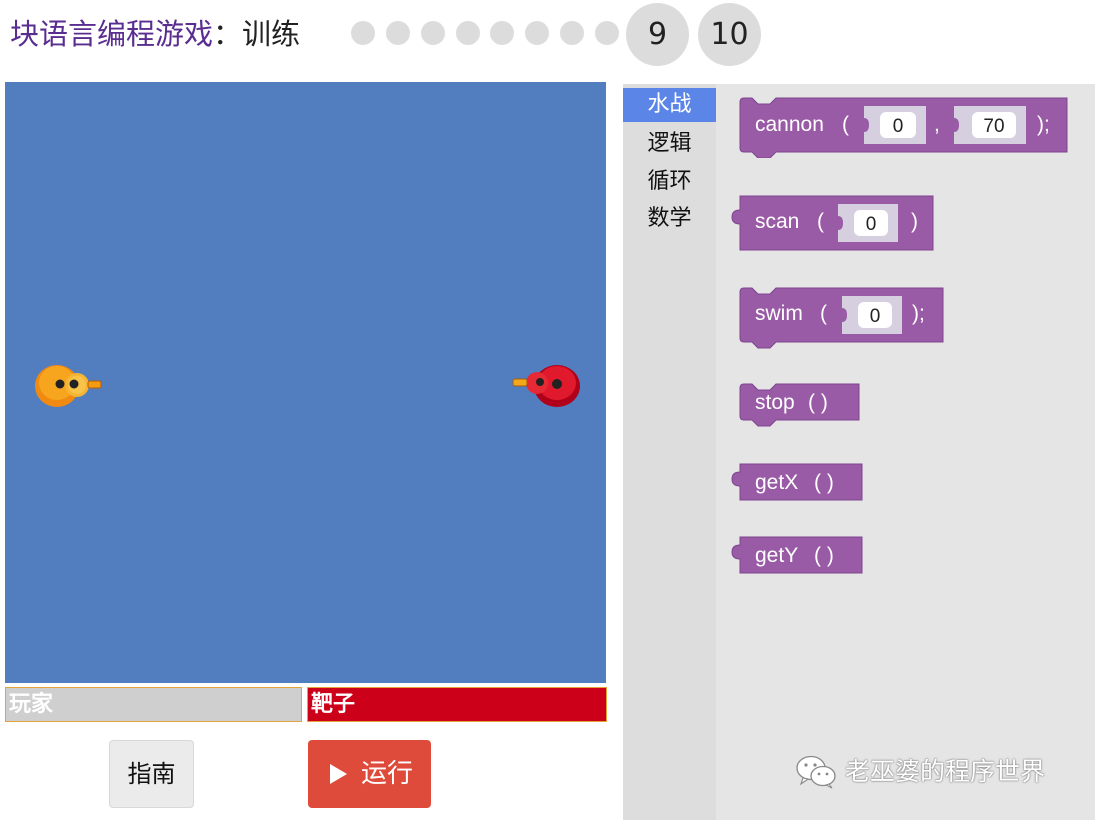 The height and width of the screenshot is (820, 1095). What do you see at coordinates (546, 386) in the screenshot?
I see `red-duck-icon` at bounding box center [546, 386].